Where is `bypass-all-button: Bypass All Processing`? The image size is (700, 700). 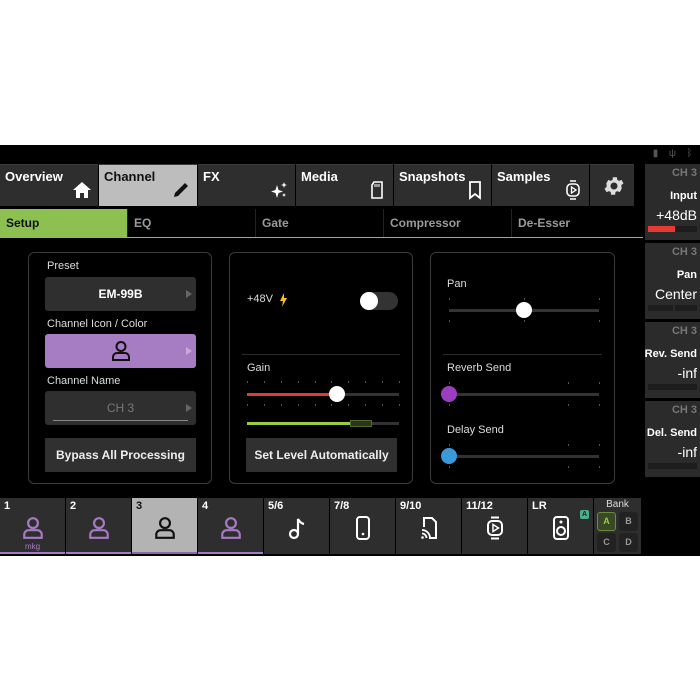 bypass-all-button: Bypass All Processing is located at coordinates (120, 455).